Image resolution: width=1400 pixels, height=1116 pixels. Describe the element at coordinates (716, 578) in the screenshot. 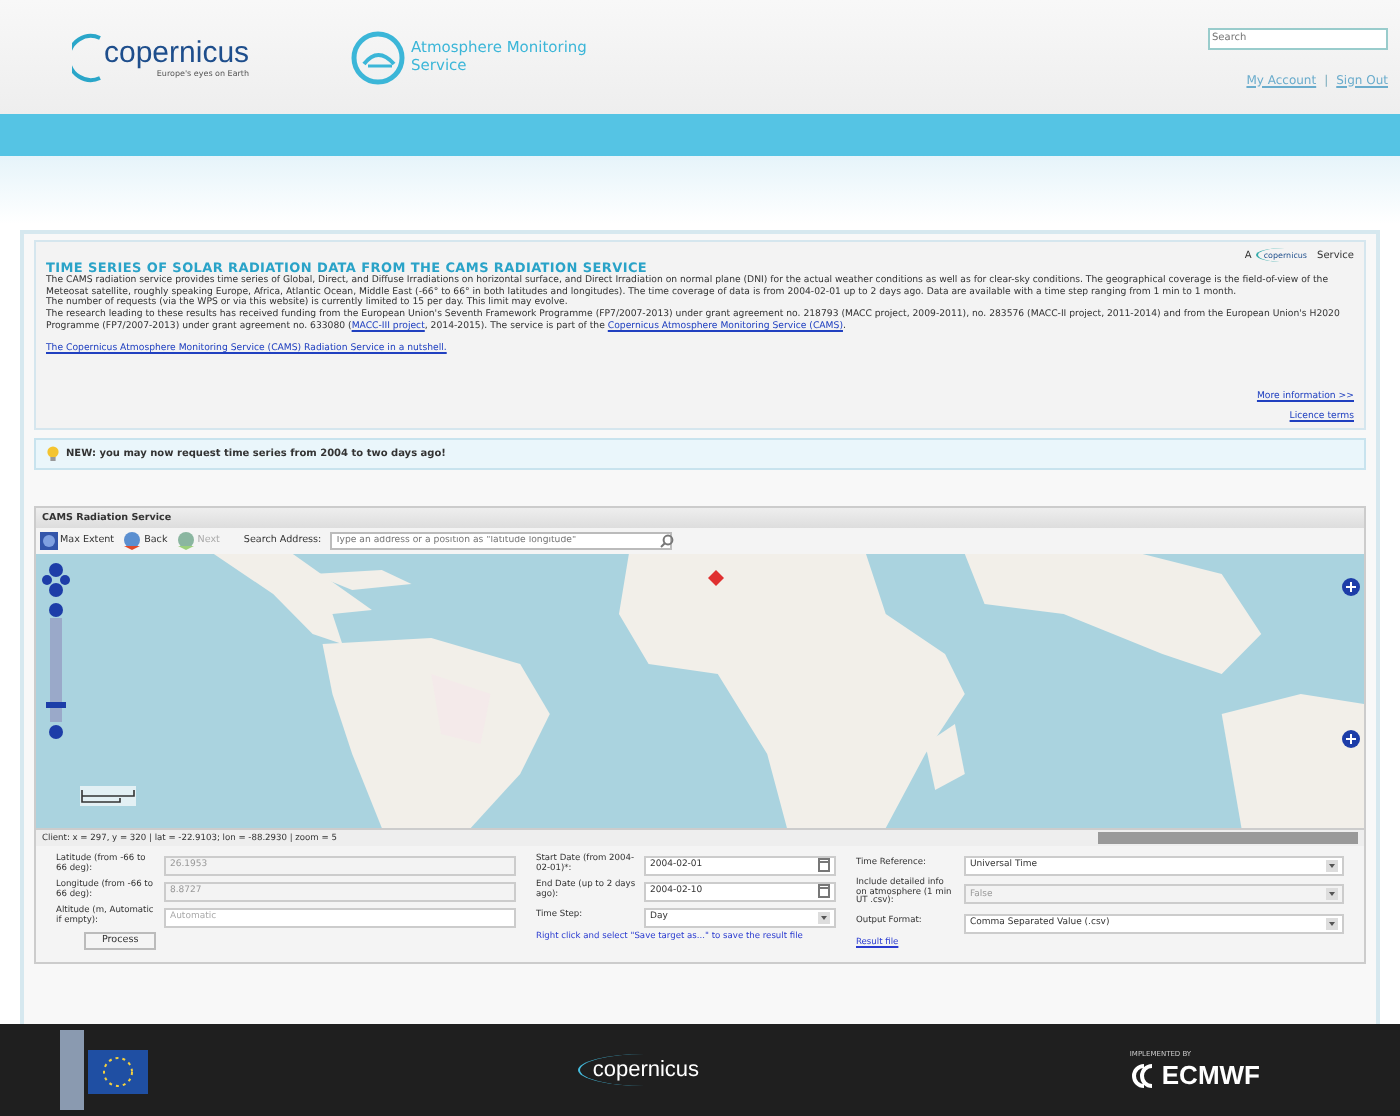

I see `location-marker-icon` at that location.